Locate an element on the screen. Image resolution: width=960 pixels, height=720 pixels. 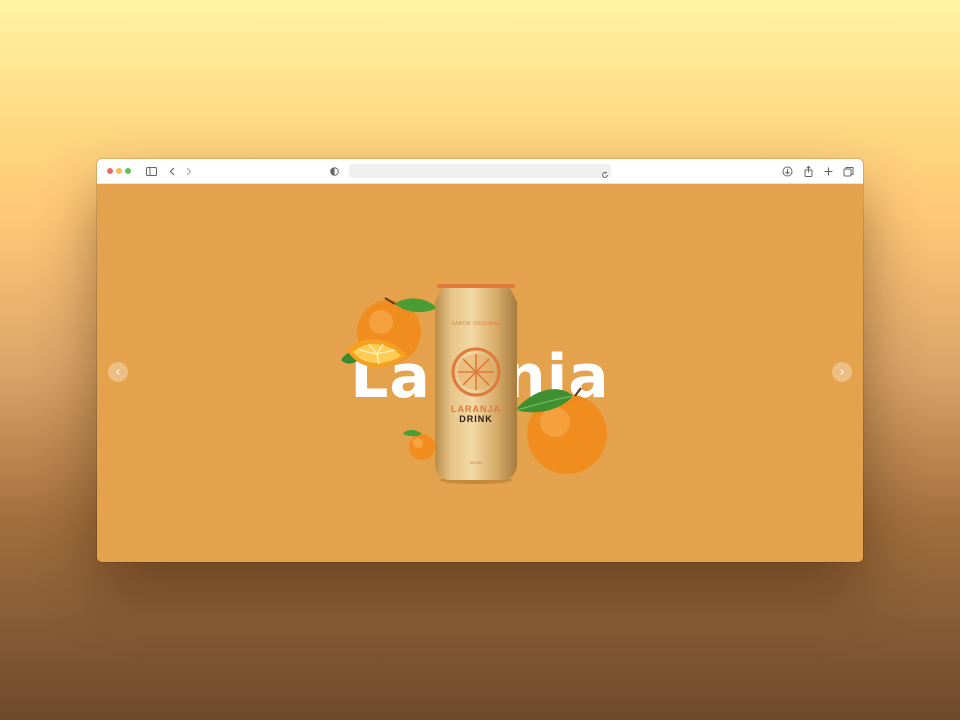
chevron-right-icon is located at coordinates (842, 372).